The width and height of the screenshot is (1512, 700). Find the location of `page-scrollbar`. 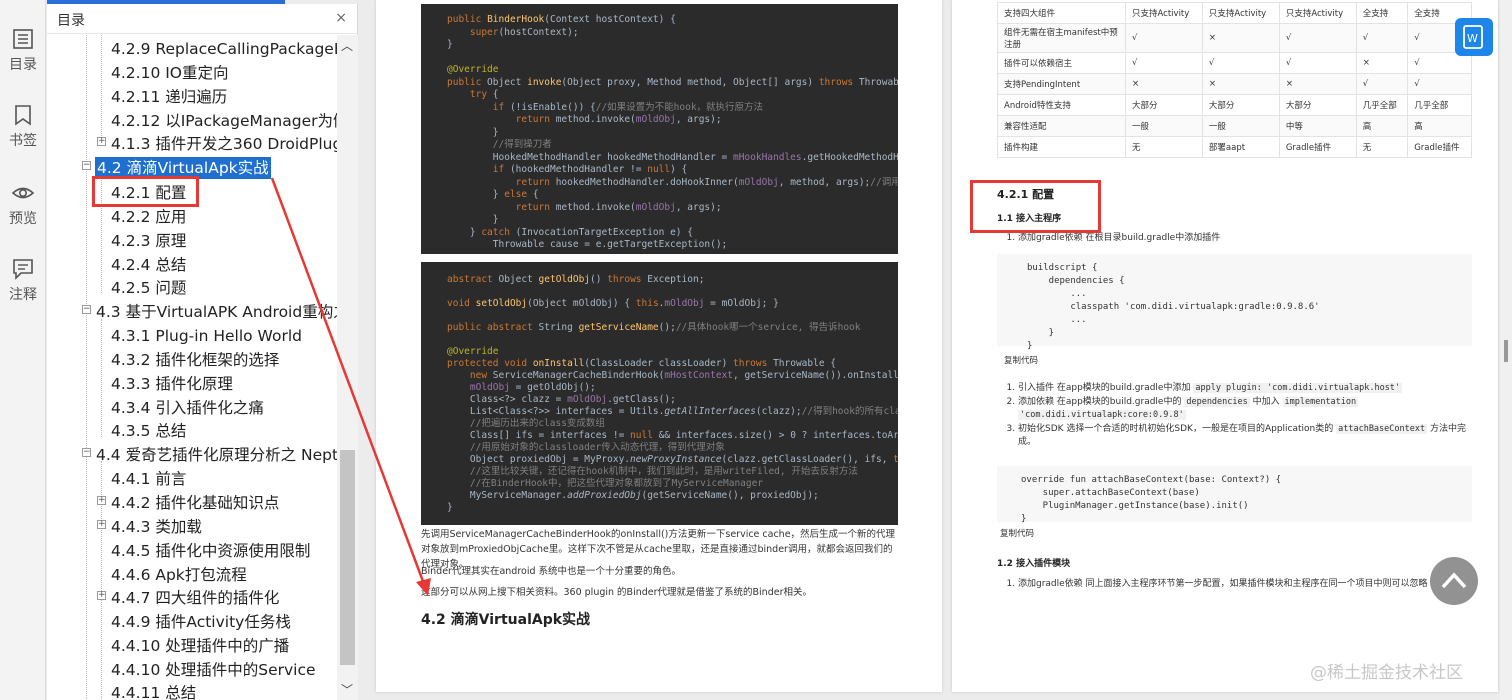

page-scrollbar is located at coordinates (1506, 350).